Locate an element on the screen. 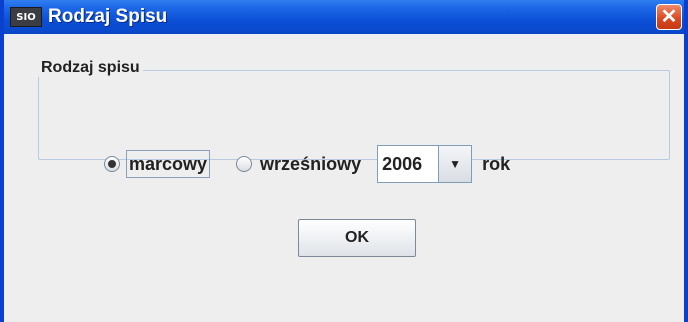  window-title: Rodzaj Spisu is located at coordinates (108, 16).